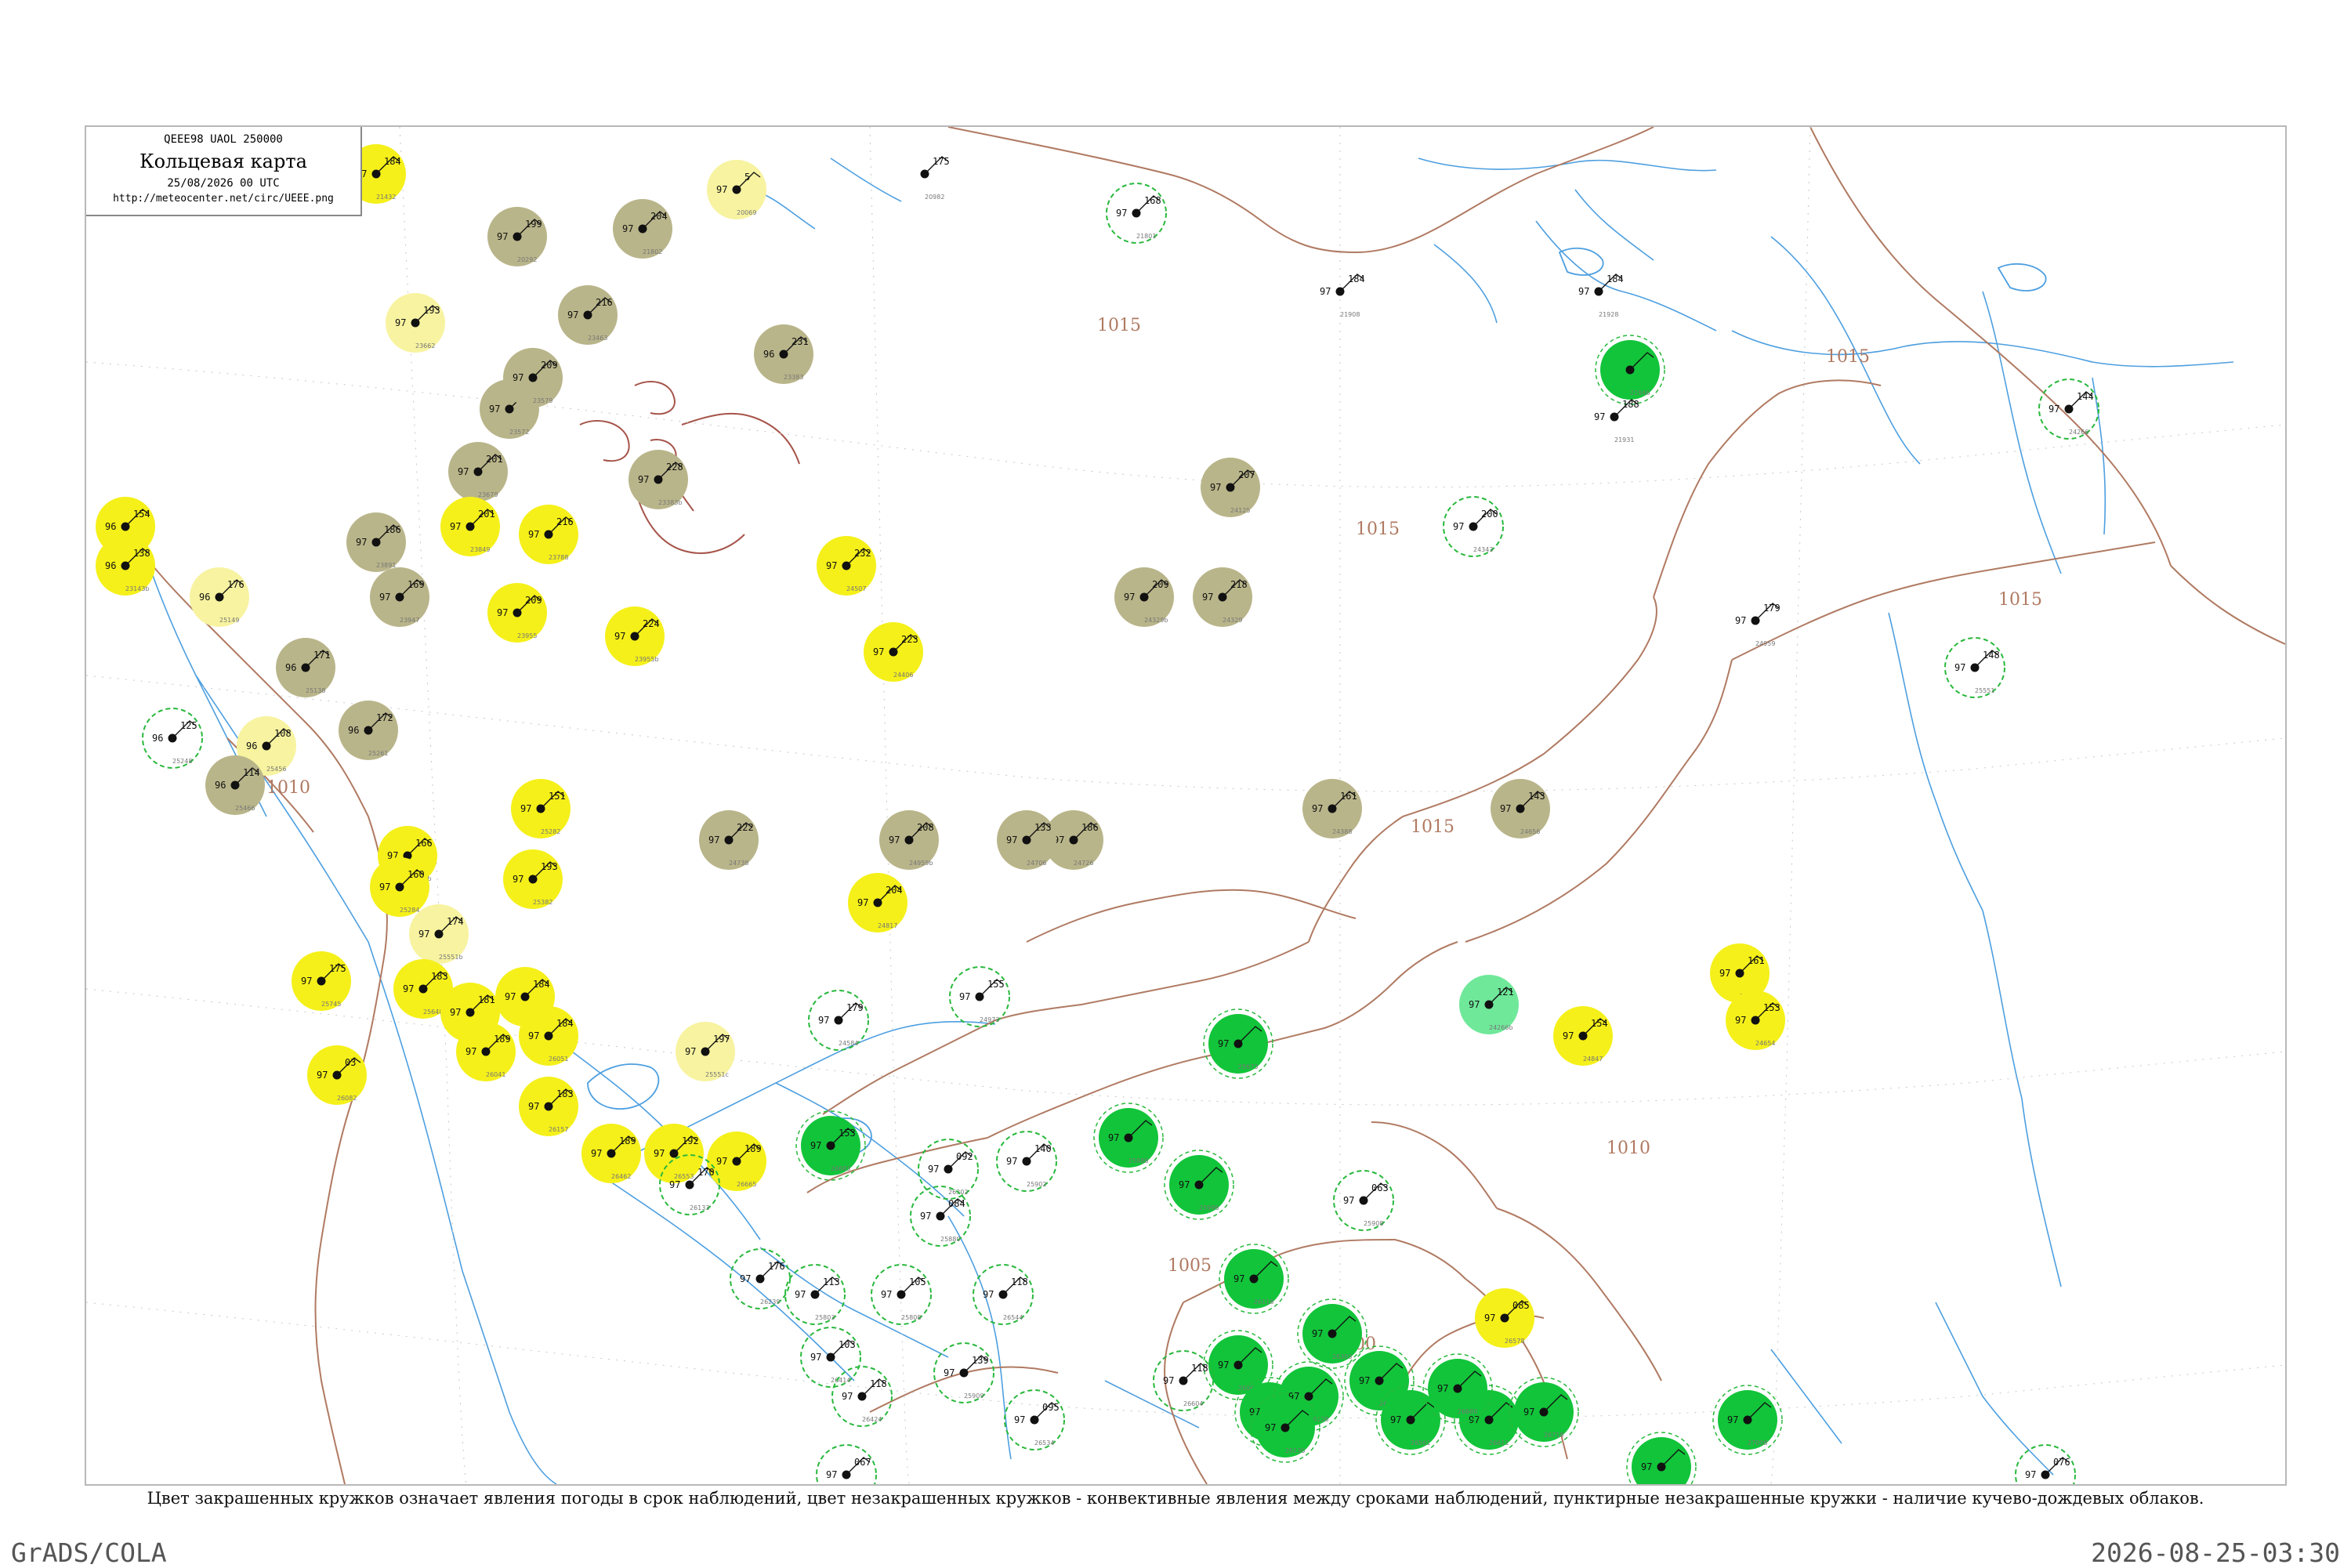 The height and width of the screenshot is (1568, 2351). I want to click on station-pressure: 114, so click(251, 773).